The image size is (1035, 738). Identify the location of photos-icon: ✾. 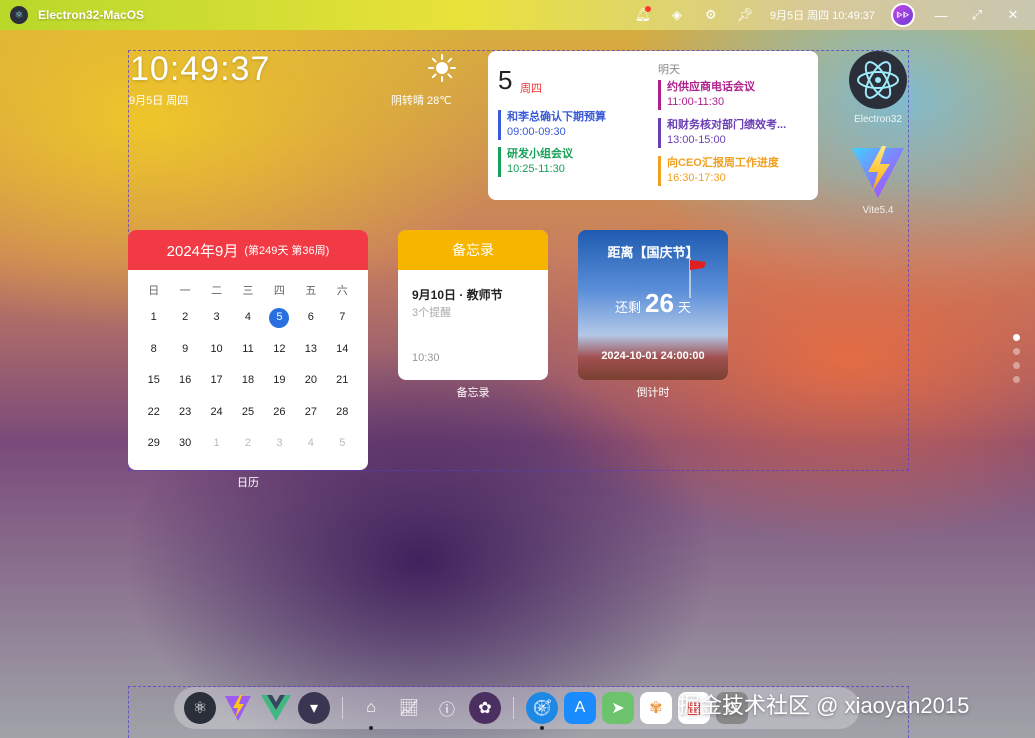
(656, 708).